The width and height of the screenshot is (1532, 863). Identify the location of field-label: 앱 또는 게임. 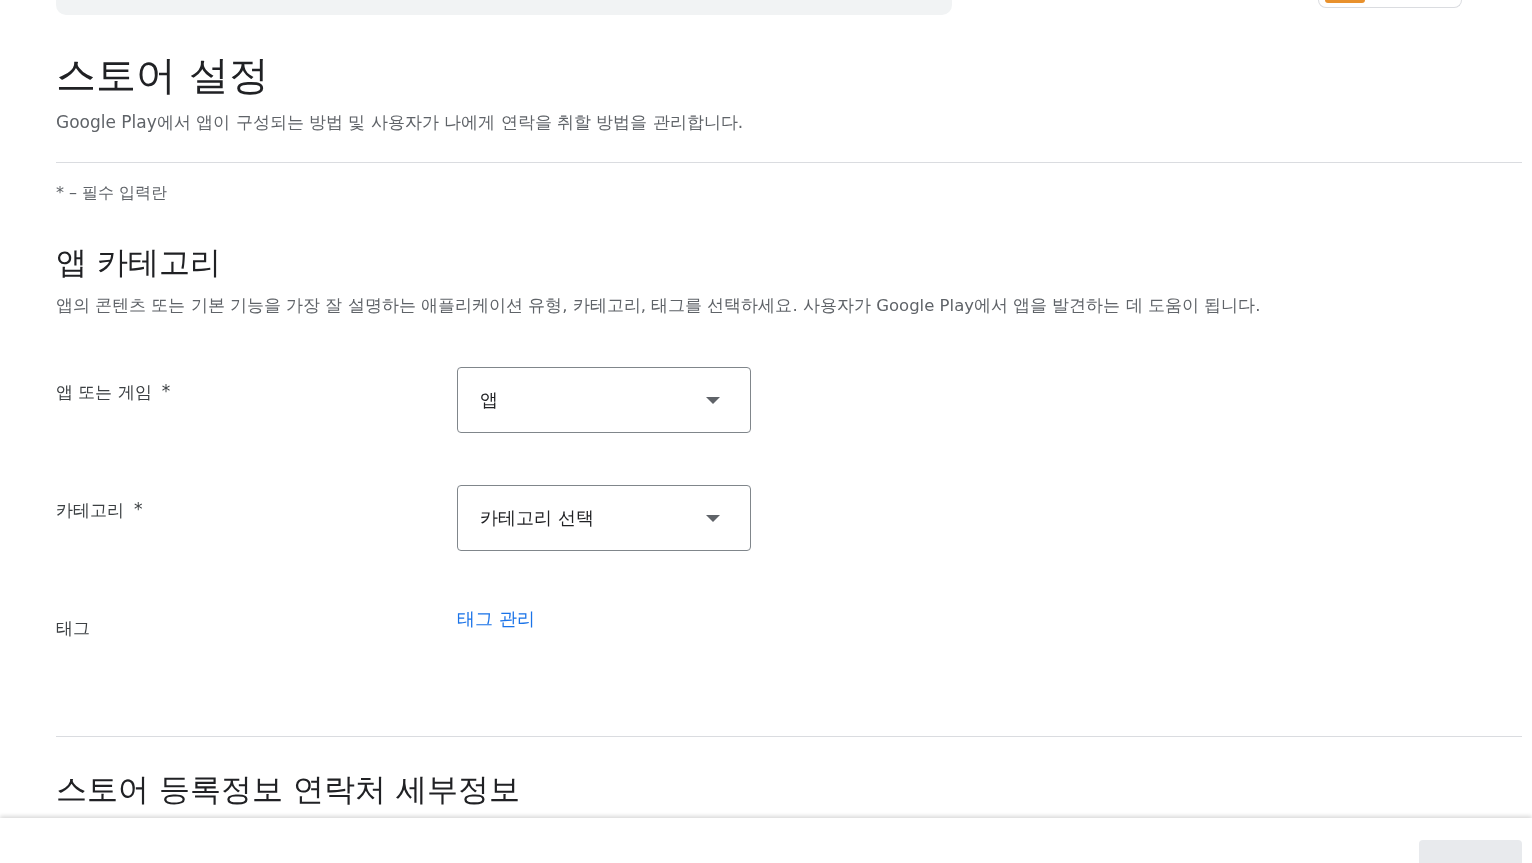
(104, 392).